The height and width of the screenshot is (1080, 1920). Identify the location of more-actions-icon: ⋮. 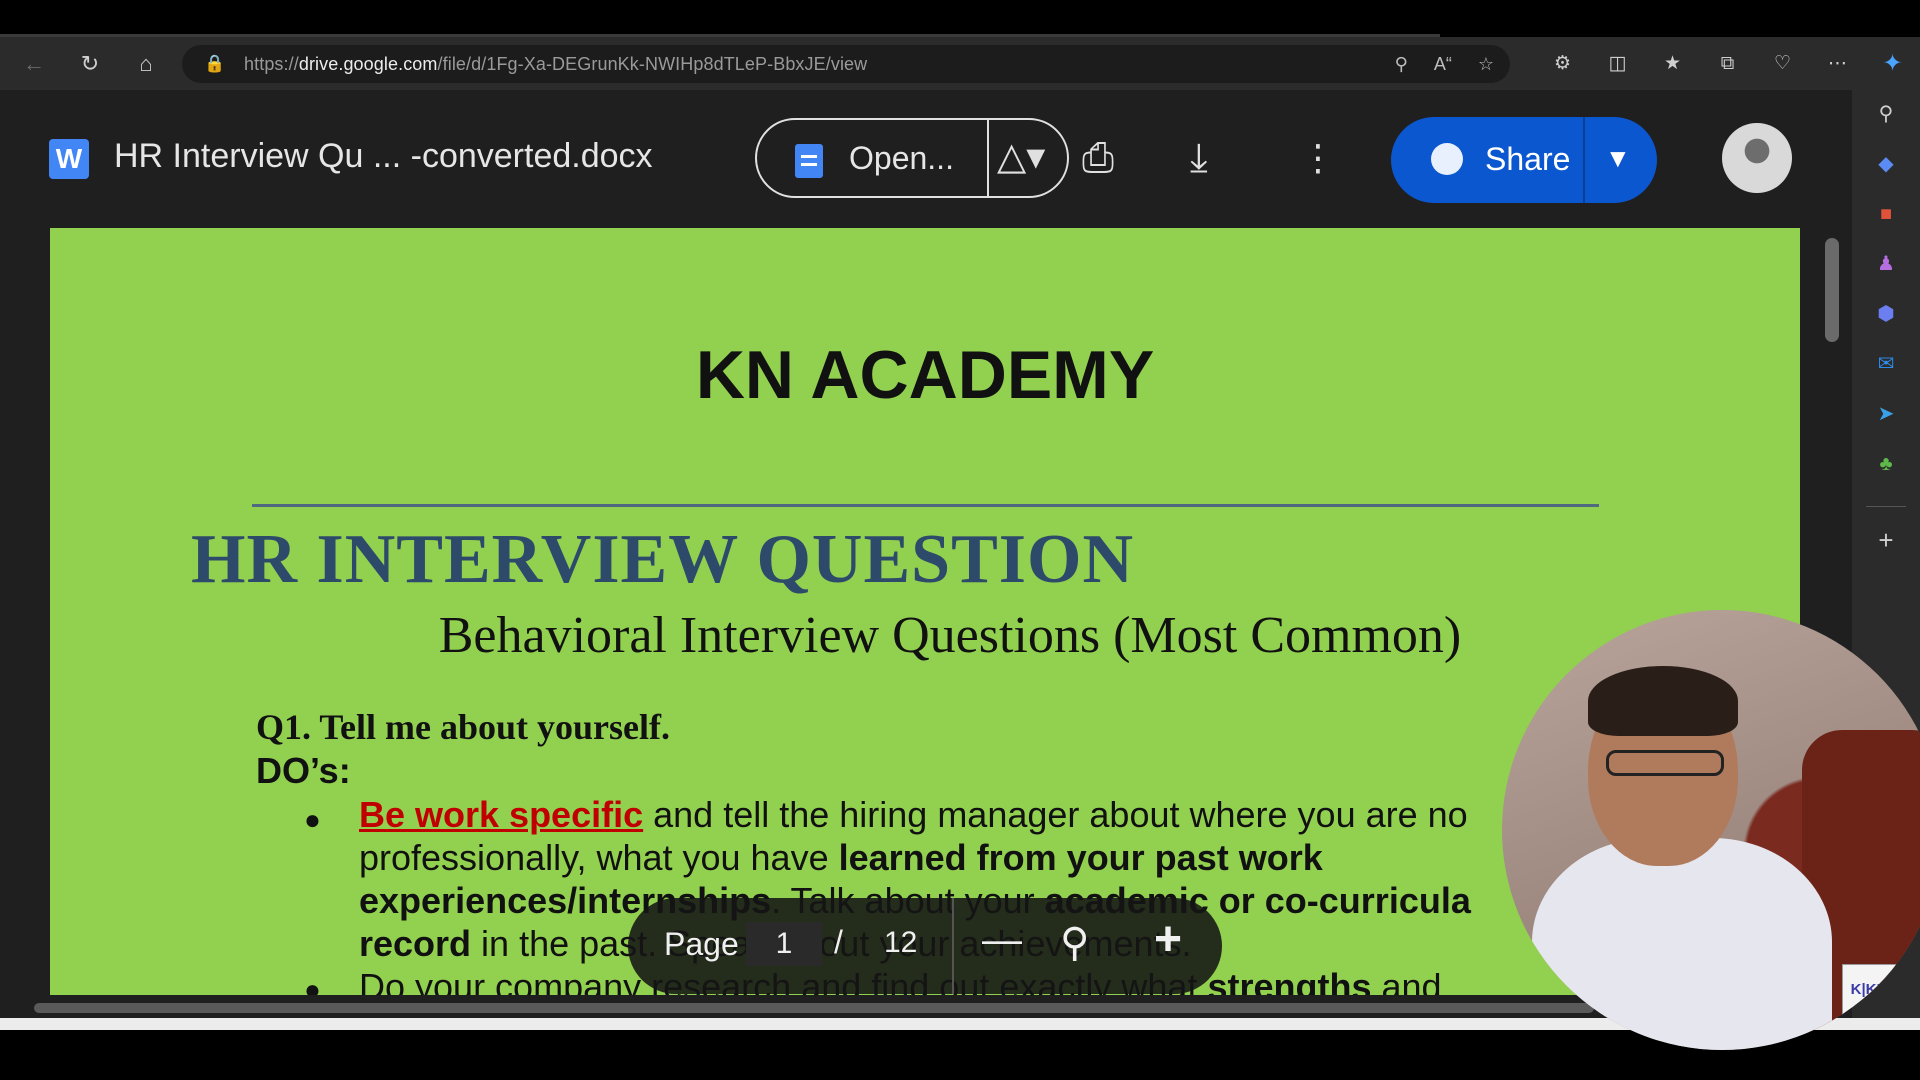
(1318, 158).